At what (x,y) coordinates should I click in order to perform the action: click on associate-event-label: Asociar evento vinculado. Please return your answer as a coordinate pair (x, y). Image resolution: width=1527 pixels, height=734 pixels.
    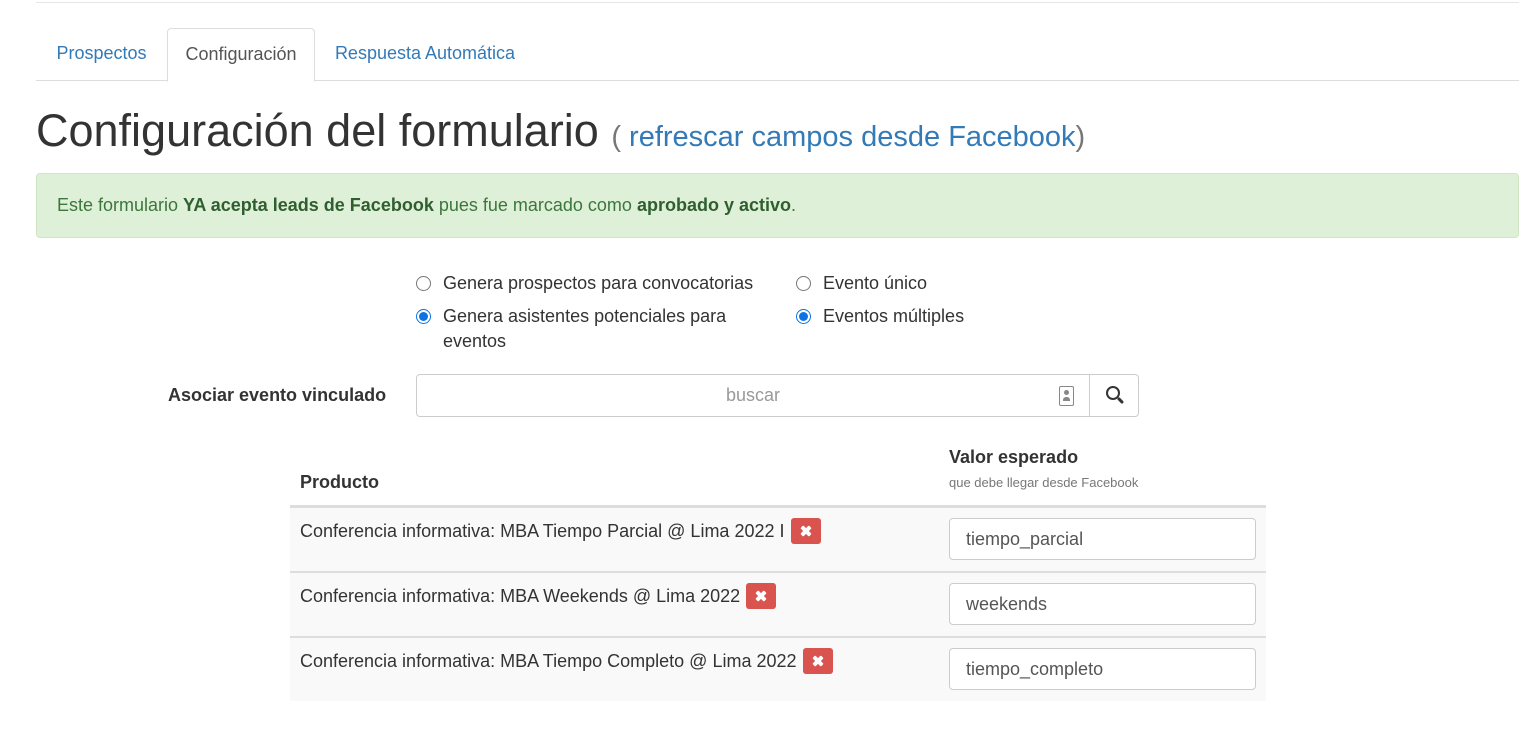
    Looking at the image, I should click on (277, 395).